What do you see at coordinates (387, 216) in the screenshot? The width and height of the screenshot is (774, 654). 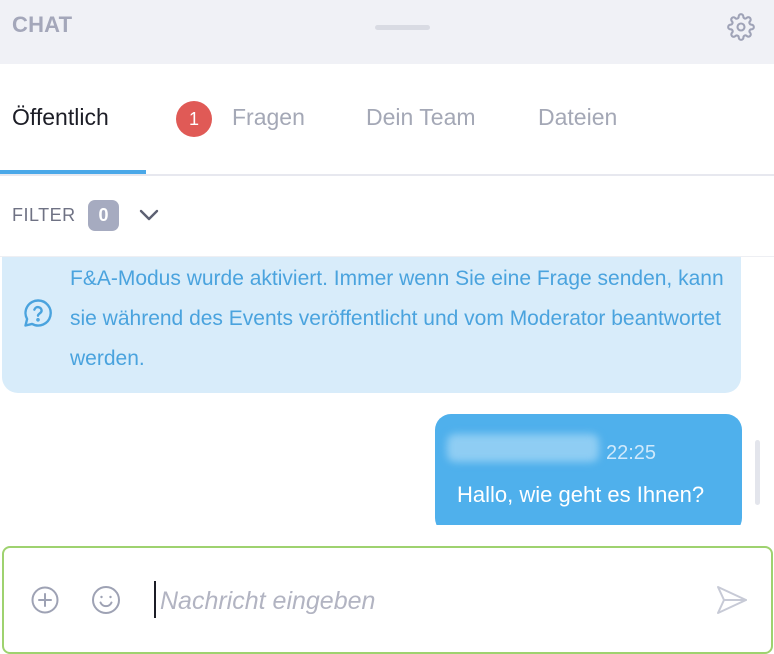 I see `filter-bar: FILTER 0` at bounding box center [387, 216].